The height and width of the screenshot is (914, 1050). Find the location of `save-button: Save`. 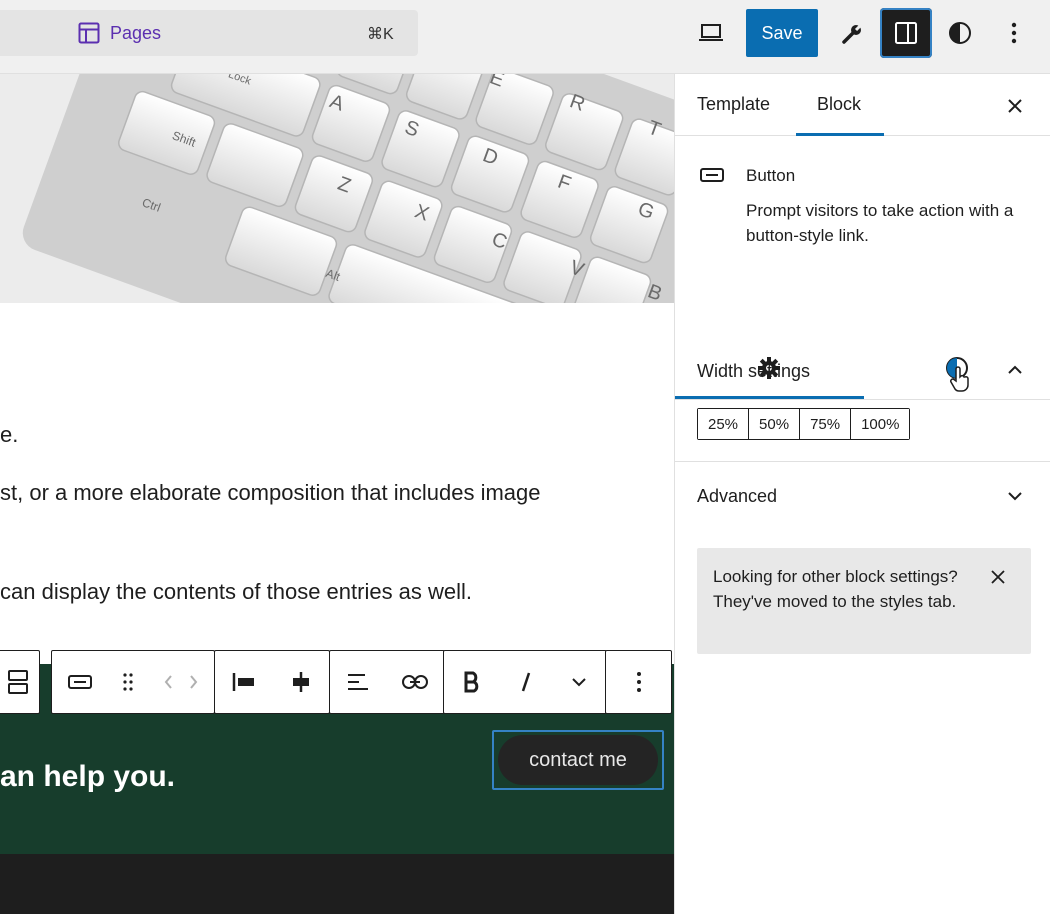

save-button: Save is located at coordinates (782, 33).